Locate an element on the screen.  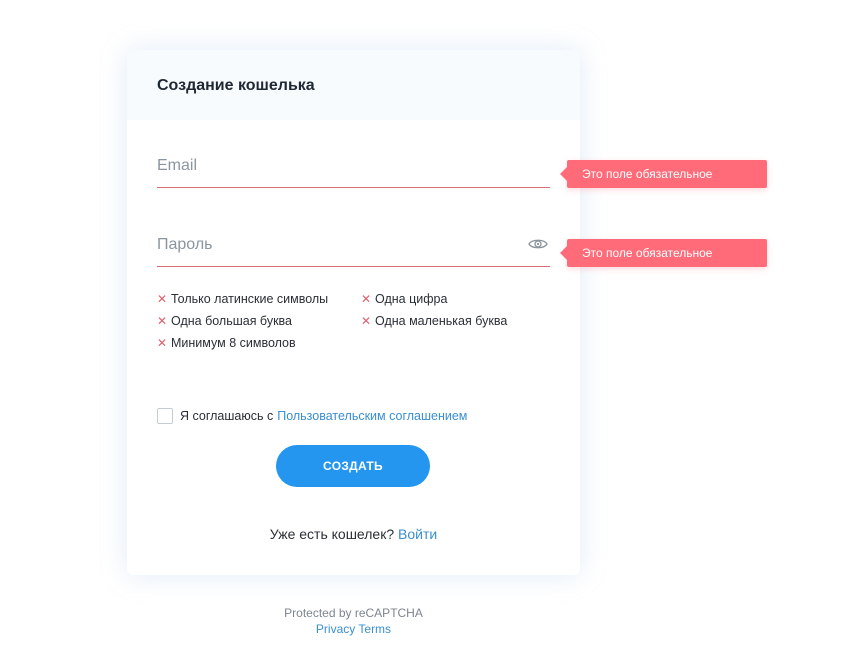
recaptcha-links: Privacy Terms is located at coordinates (353, 629).